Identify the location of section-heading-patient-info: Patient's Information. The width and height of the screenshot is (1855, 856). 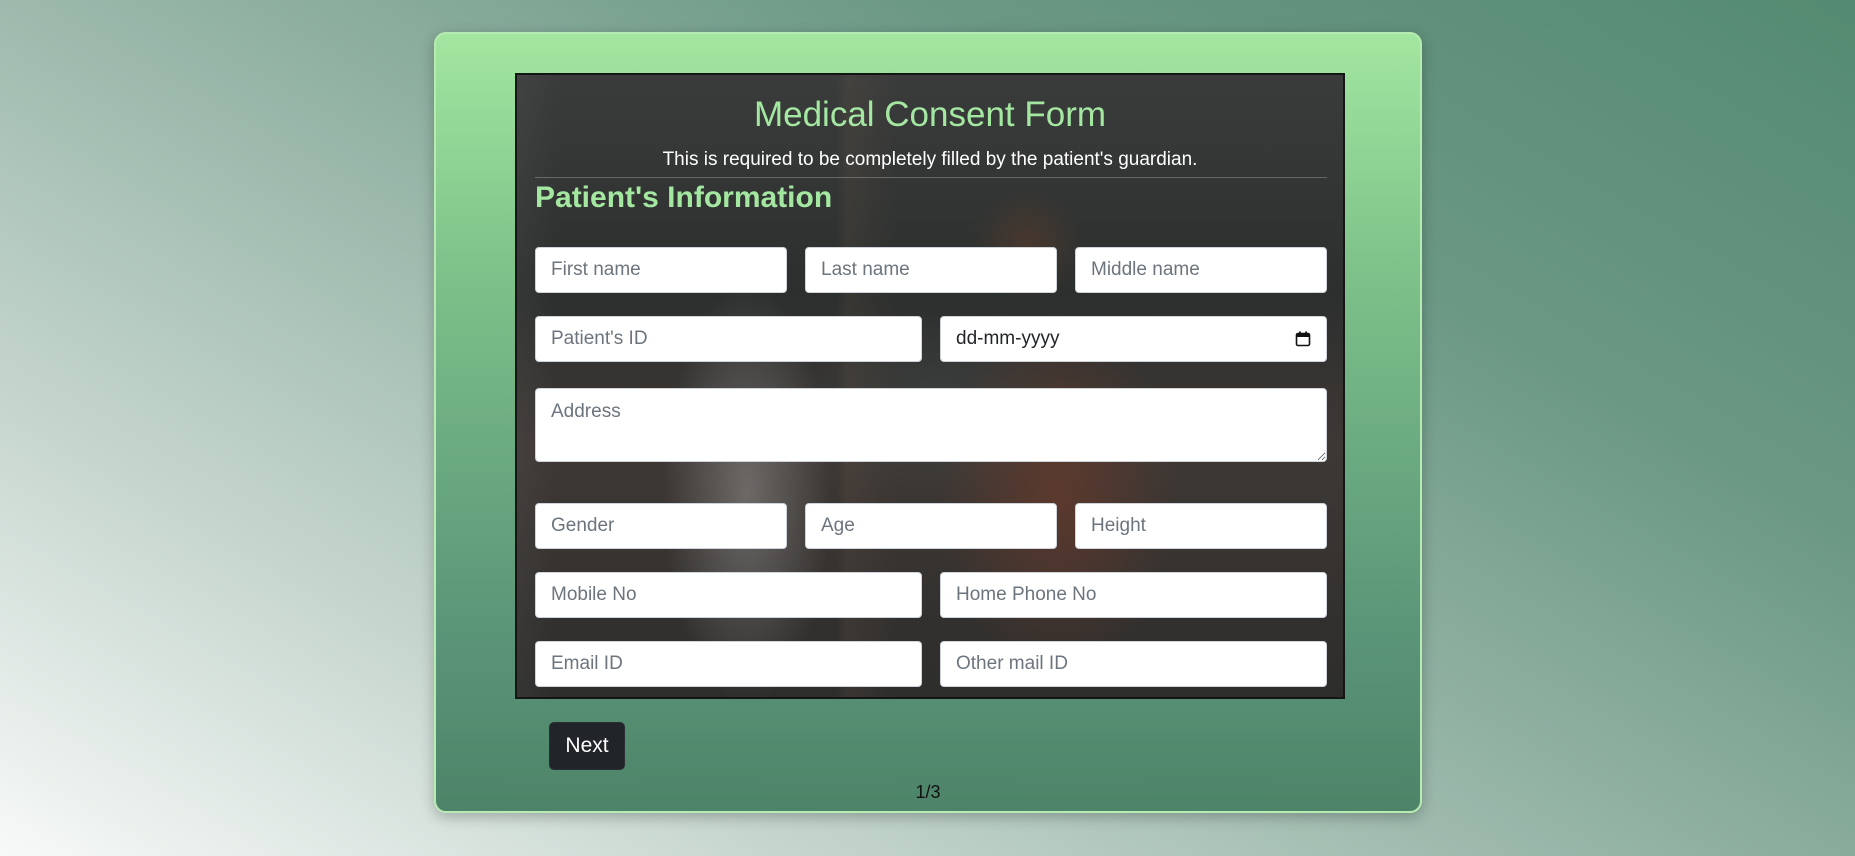
(684, 197).